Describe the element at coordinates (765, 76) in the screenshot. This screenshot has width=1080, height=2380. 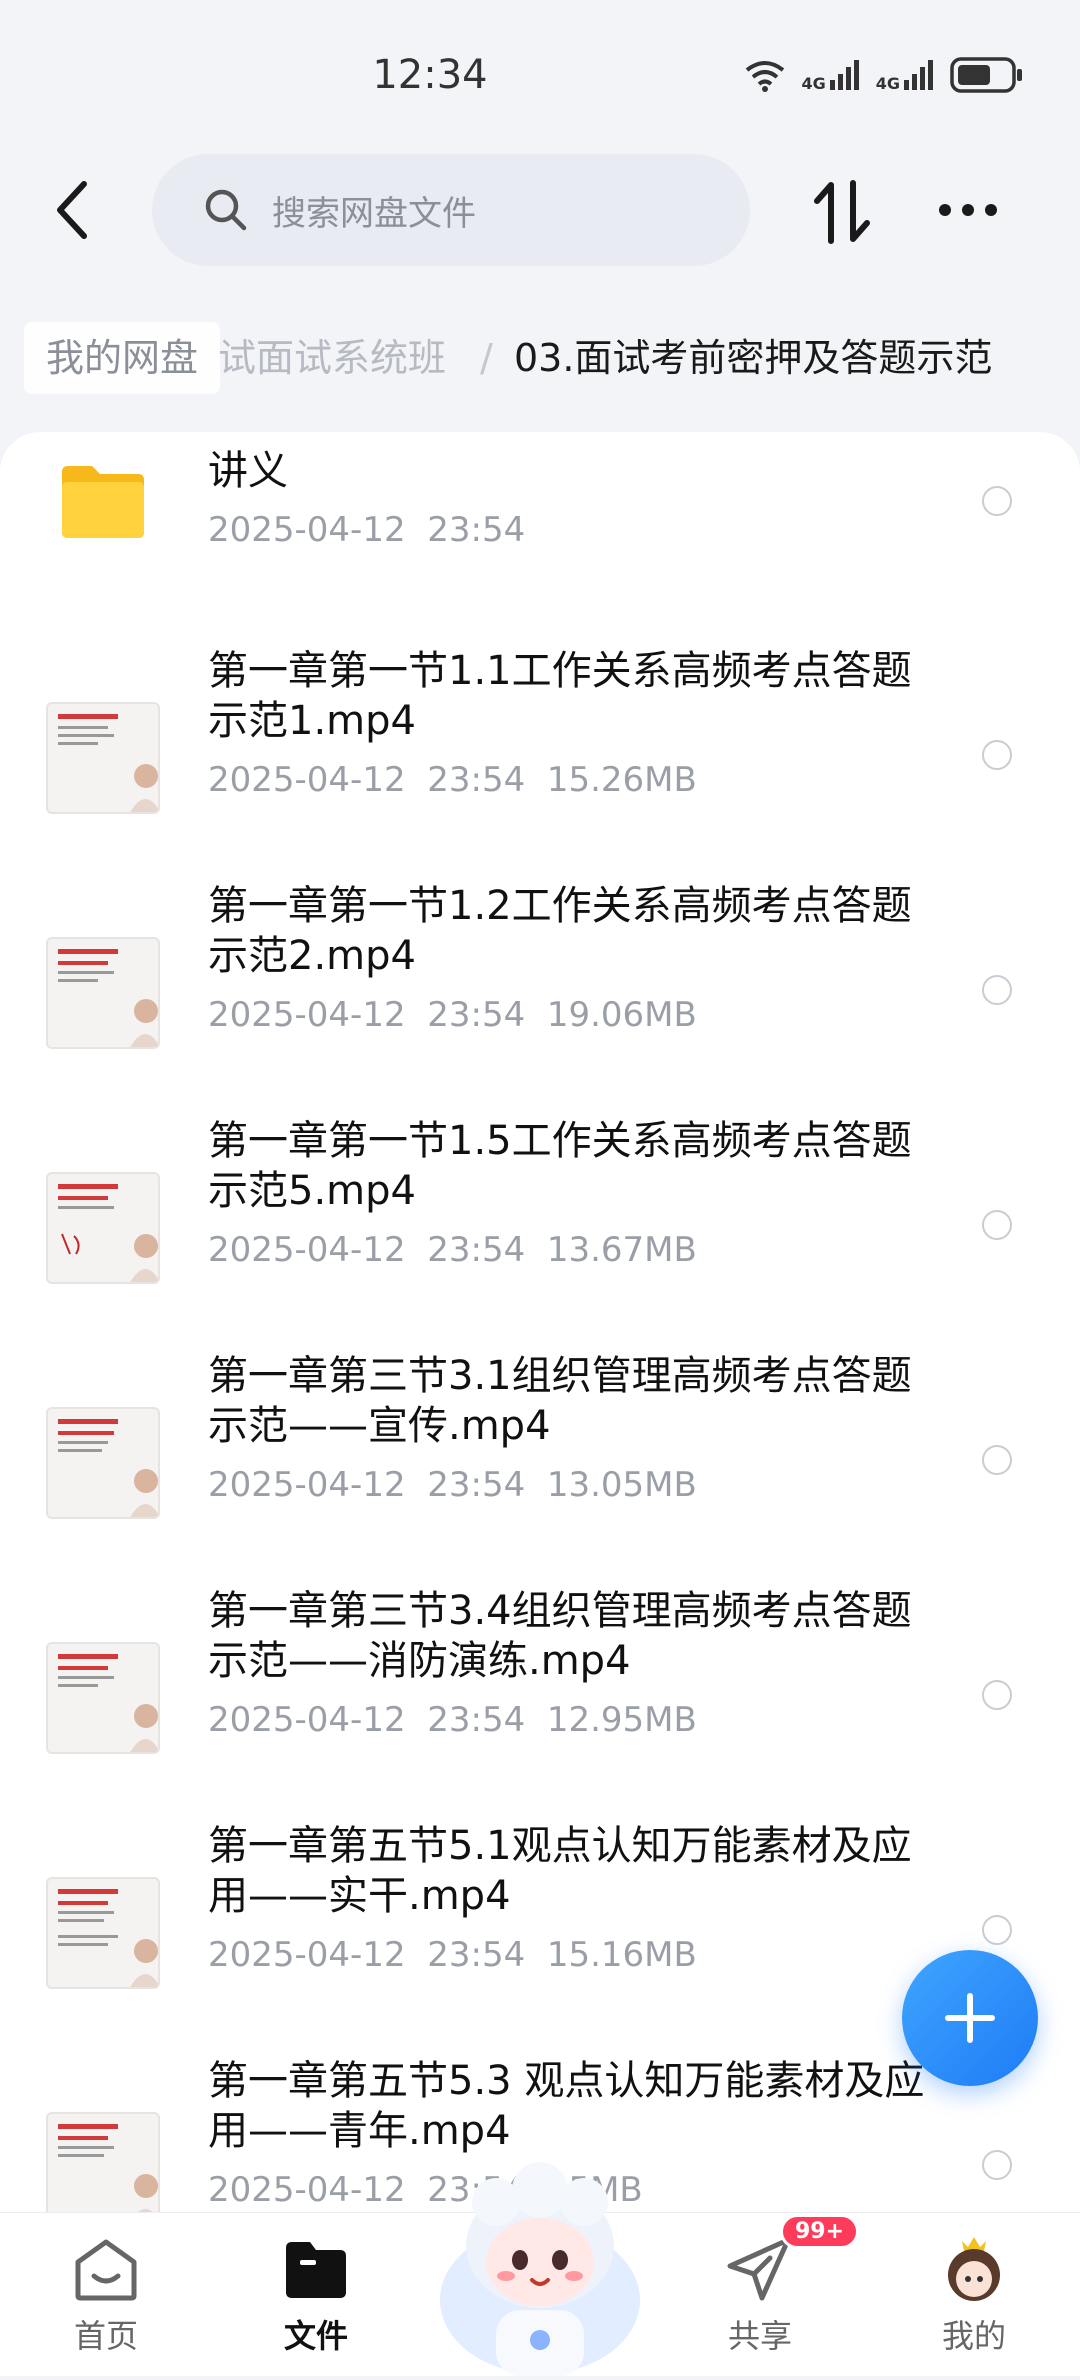
I see `wifi-icon` at that location.